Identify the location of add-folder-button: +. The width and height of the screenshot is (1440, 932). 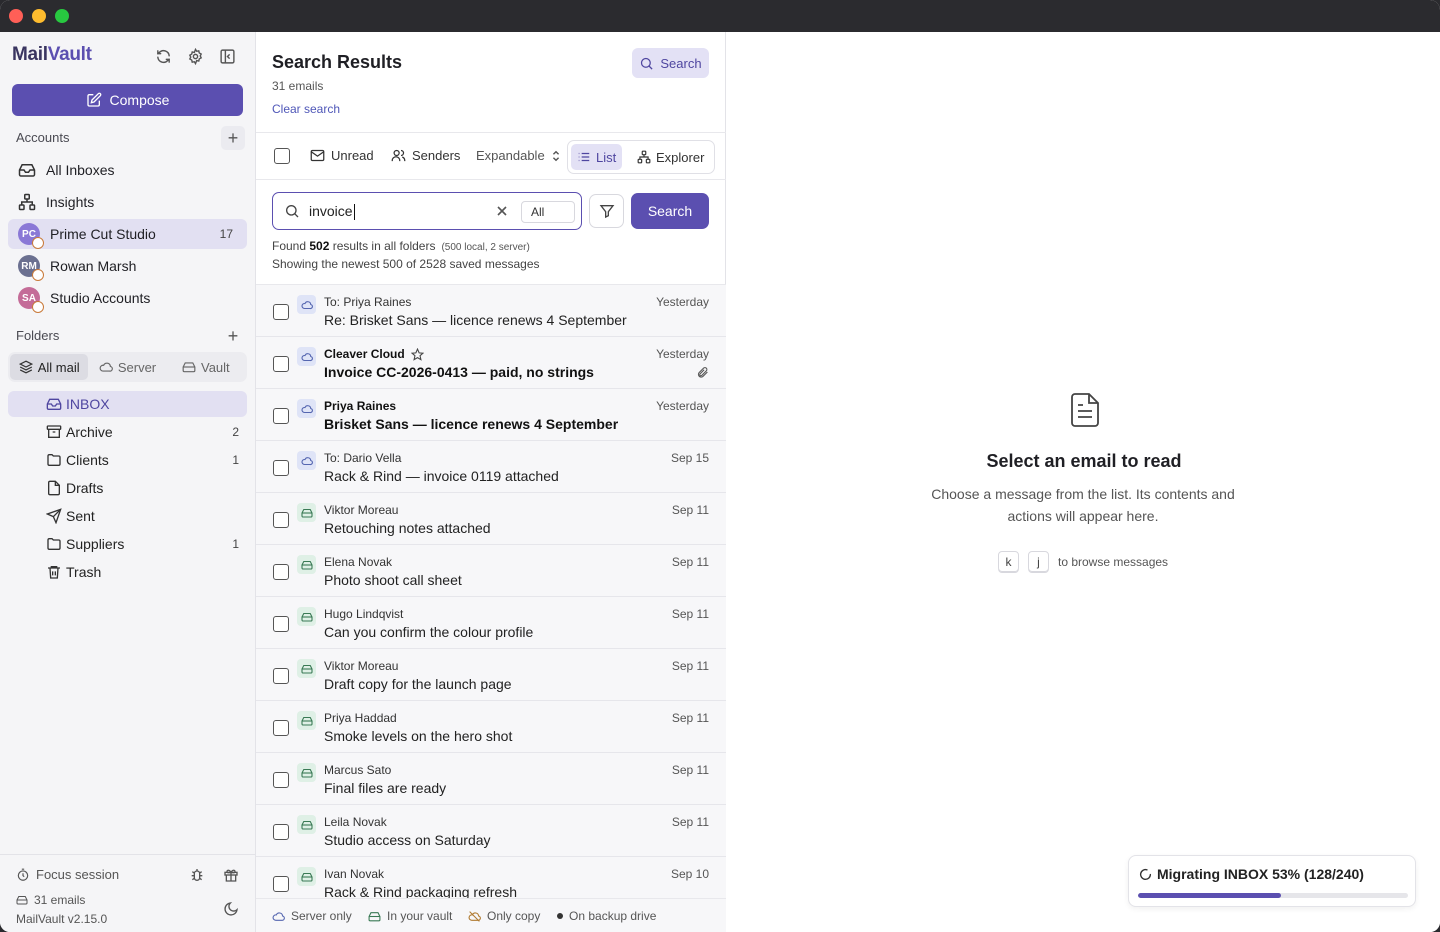
(233, 336).